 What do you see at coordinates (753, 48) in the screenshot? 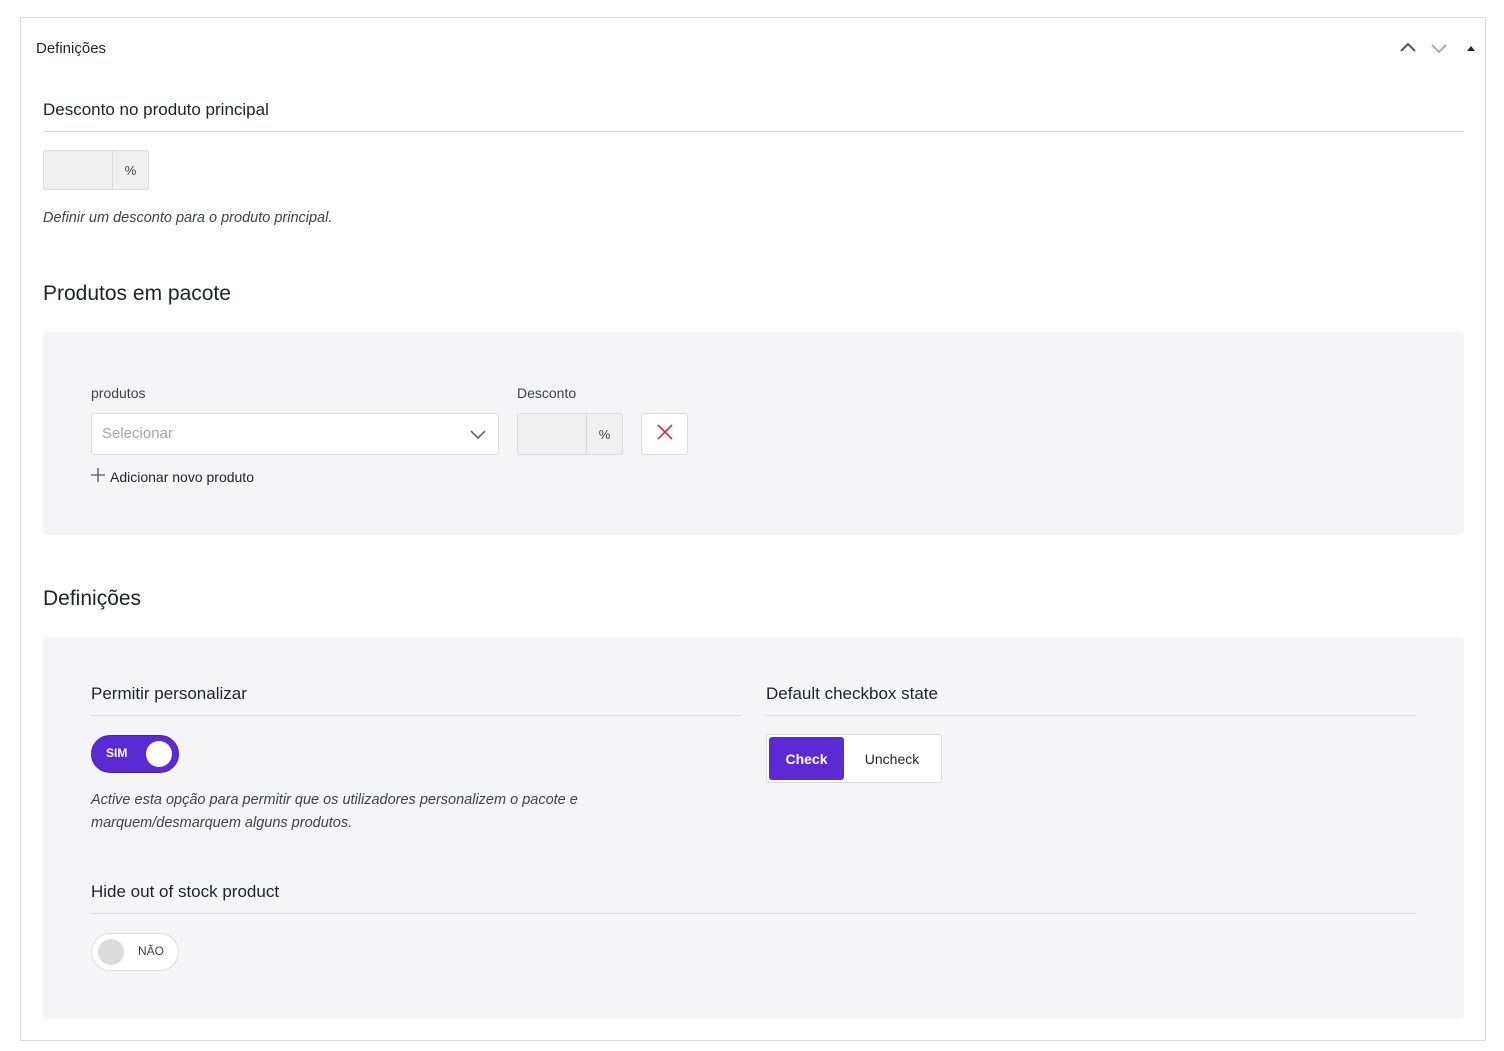
I see `panel-header: Definições` at bounding box center [753, 48].